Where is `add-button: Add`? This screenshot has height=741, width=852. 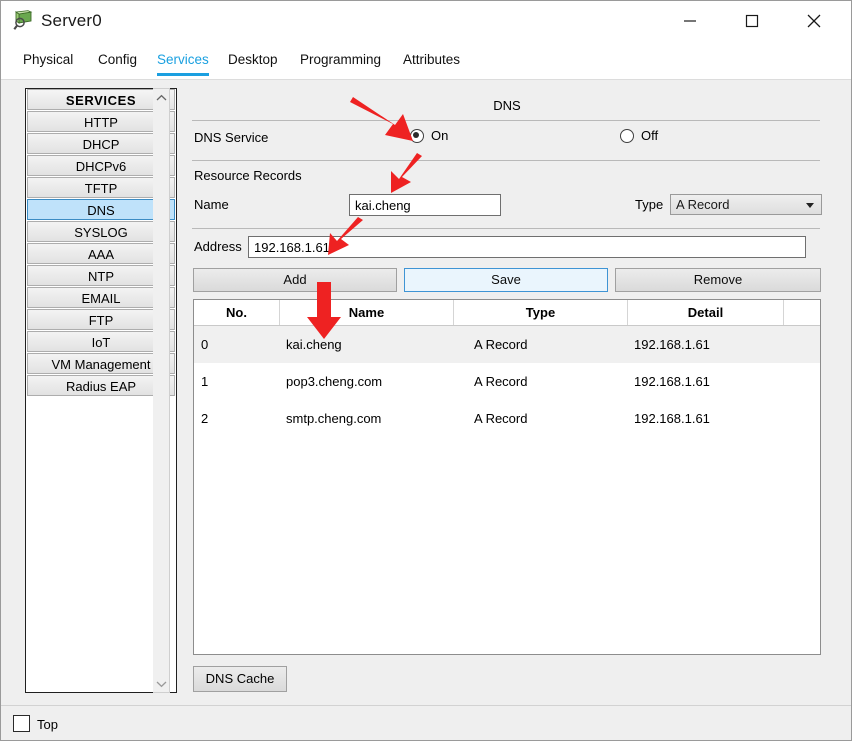 add-button: Add is located at coordinates (295, 280).